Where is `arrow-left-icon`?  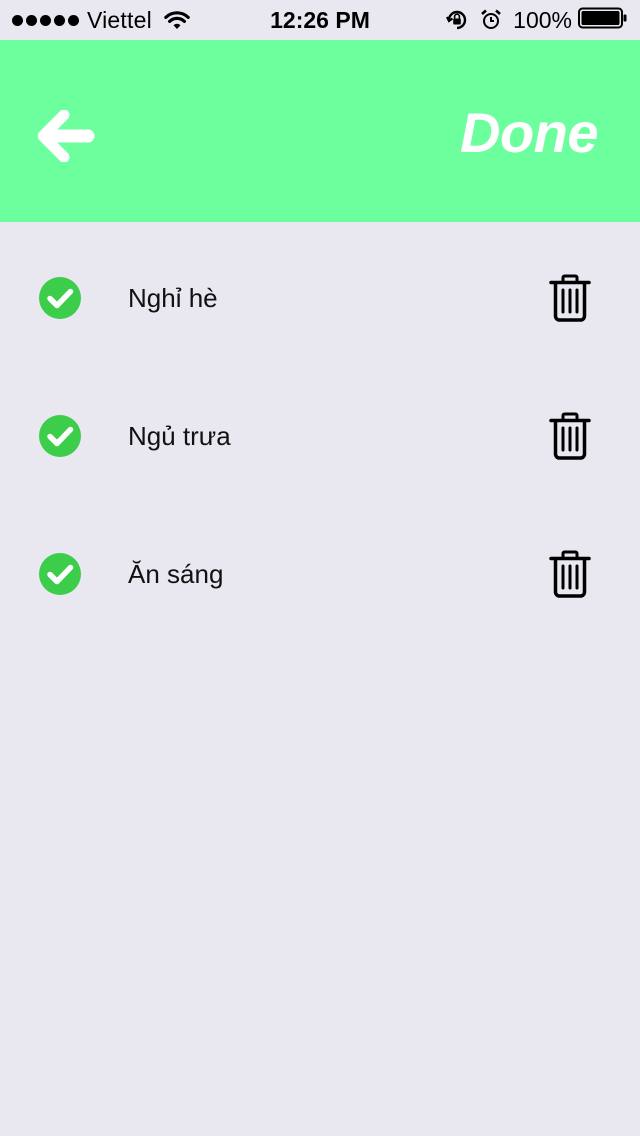 arrow-left-icon is located at coordinates (66, 136).